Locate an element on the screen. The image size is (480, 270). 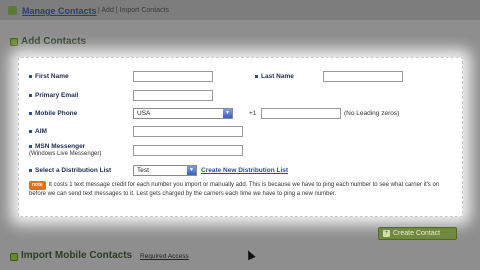
required-access-link: Required Access is located at coordinates (164, 256).